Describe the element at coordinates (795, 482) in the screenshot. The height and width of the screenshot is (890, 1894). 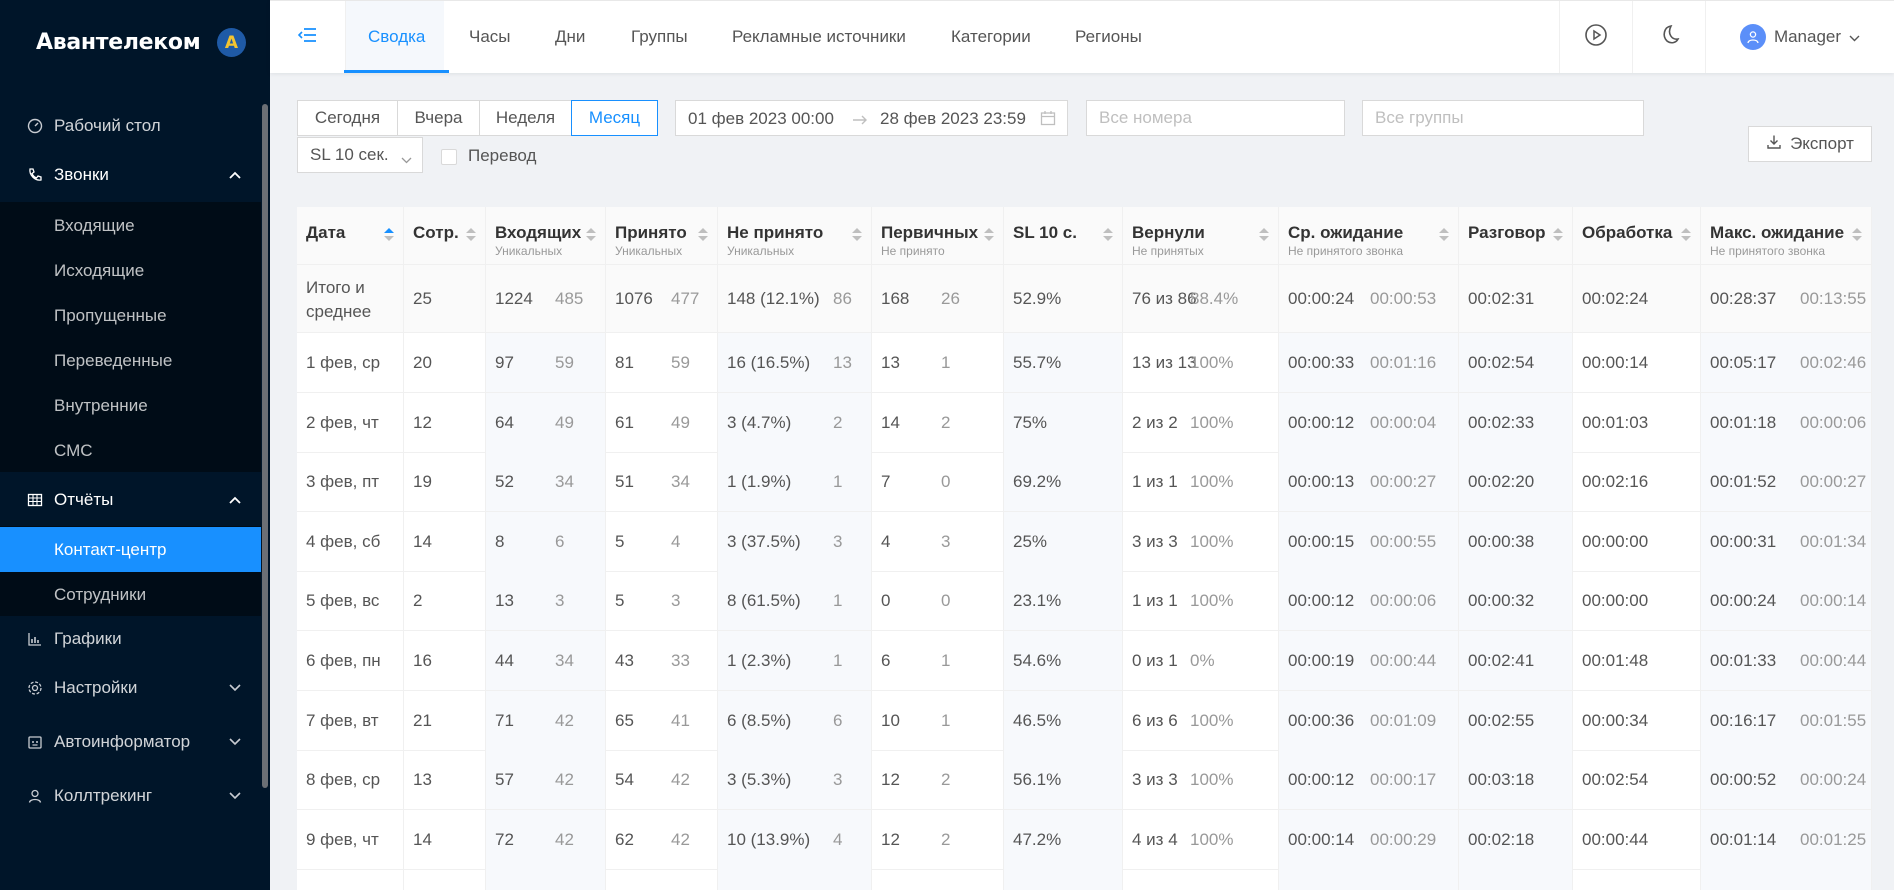
I see `cell-missed: 1 (1.9%) 1` at that location.